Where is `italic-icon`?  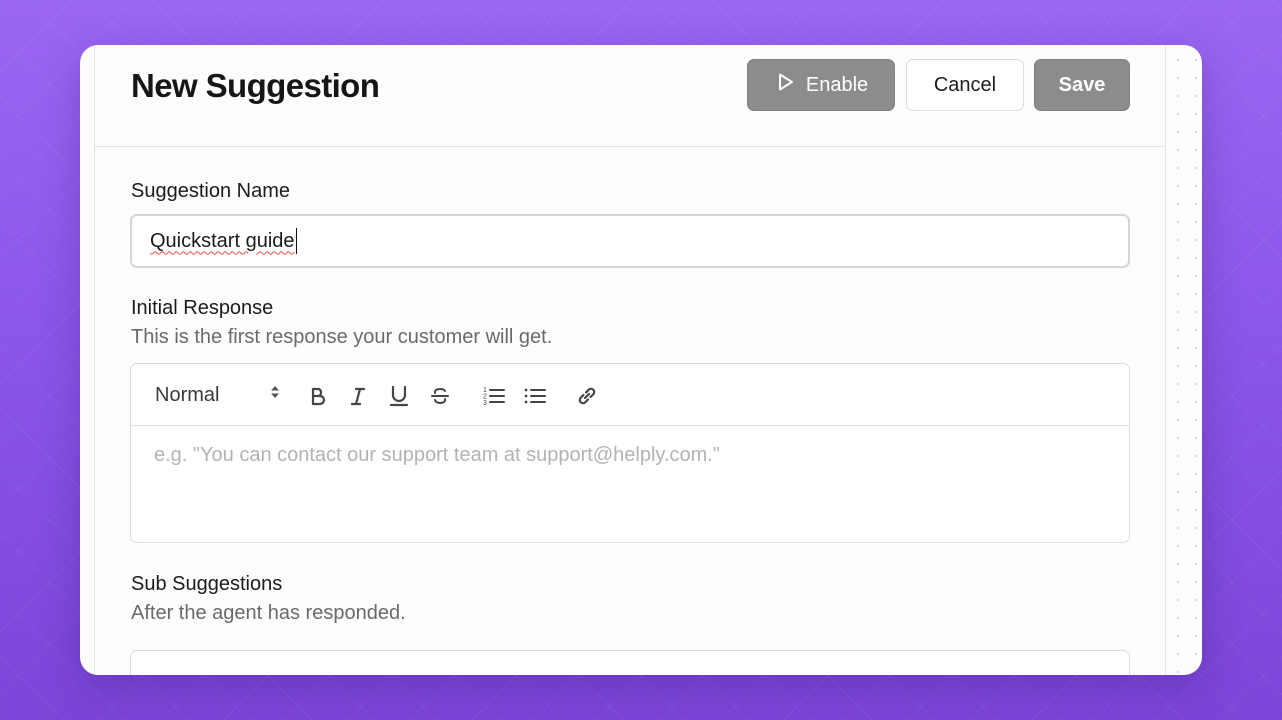 italic-icon is located at coordinates (358, 396).